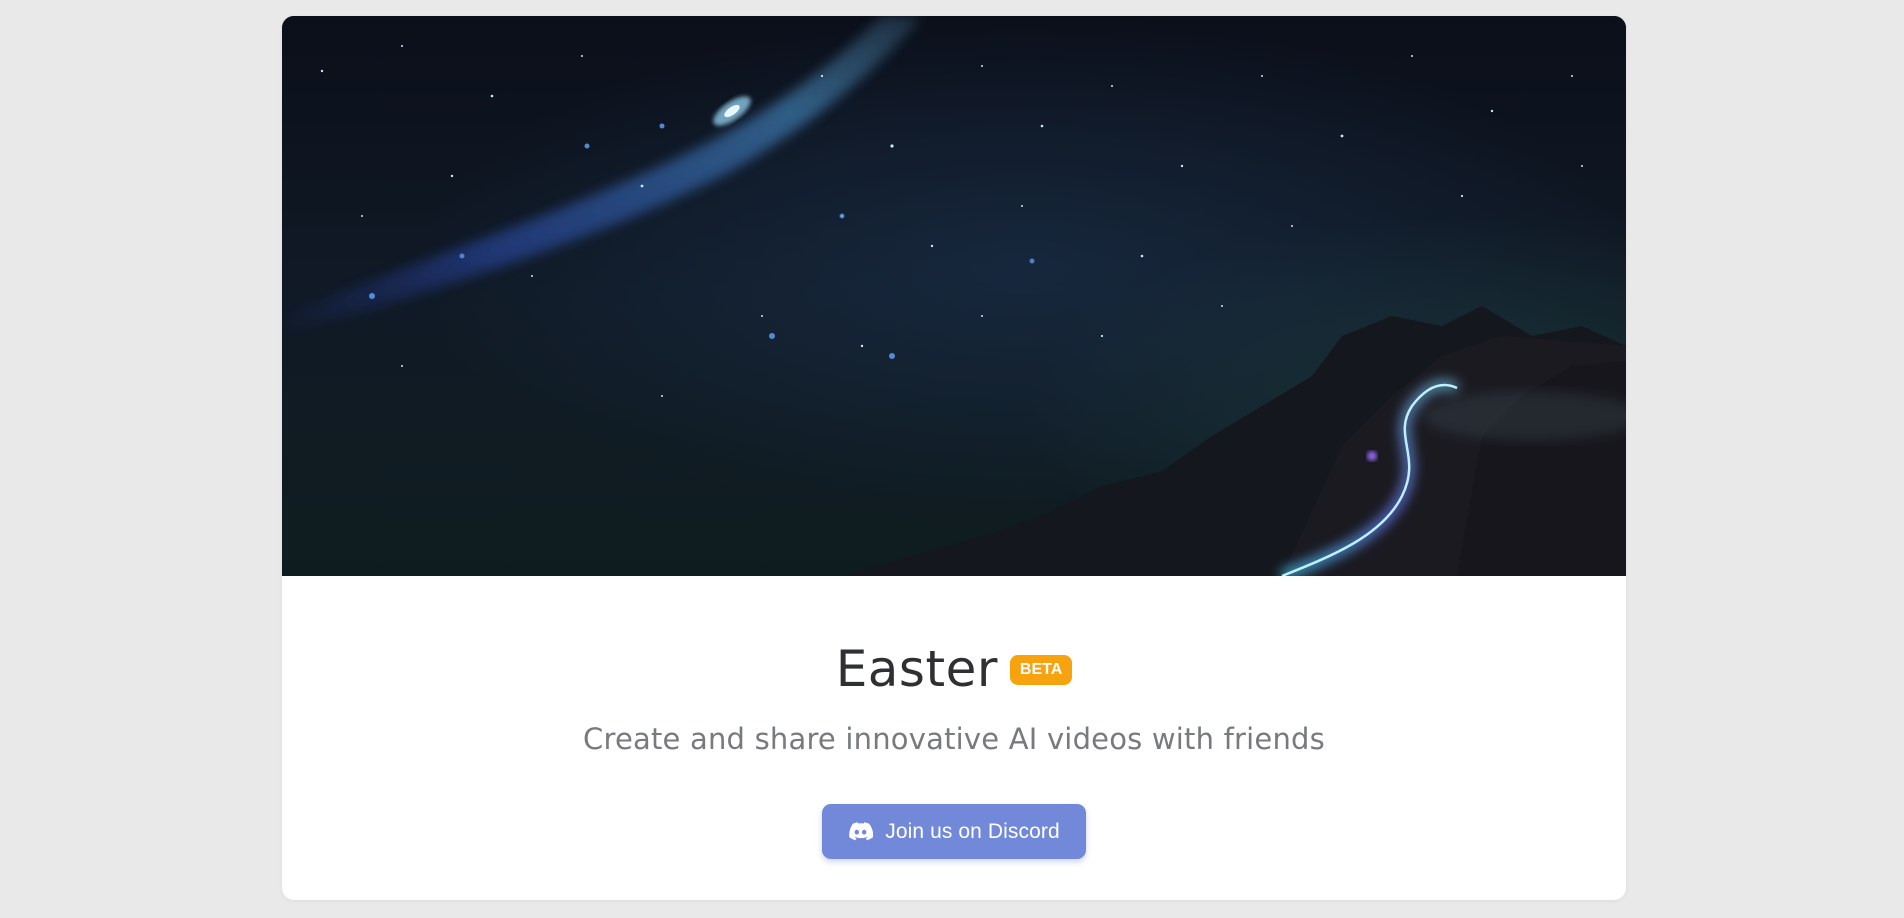 The width and height of the screenshot is (1904, 918). Describe the element at coordinates (916, 669) in the screenshot. I see `app-title: Easter` at that location.